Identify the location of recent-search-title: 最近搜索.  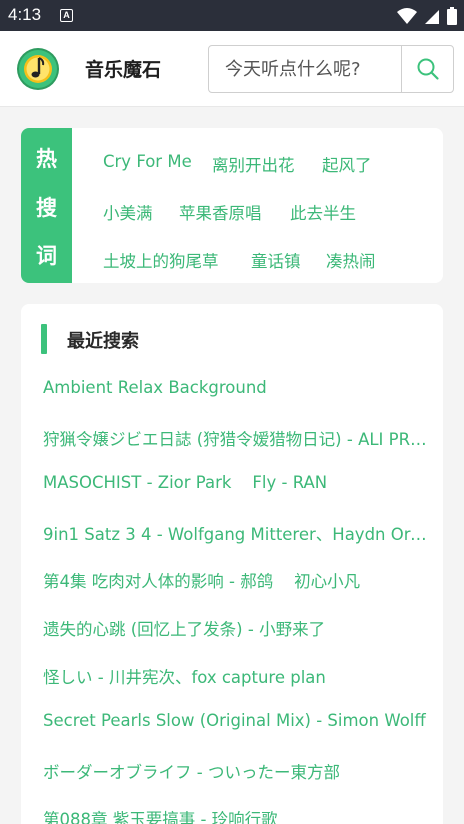
(103, 341).